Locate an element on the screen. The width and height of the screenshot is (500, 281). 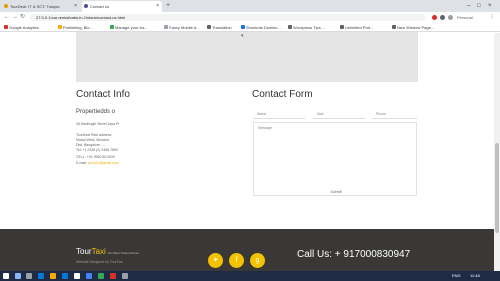
windows-taskbar: ENG 11:48 is located at coordinates (250, 276).